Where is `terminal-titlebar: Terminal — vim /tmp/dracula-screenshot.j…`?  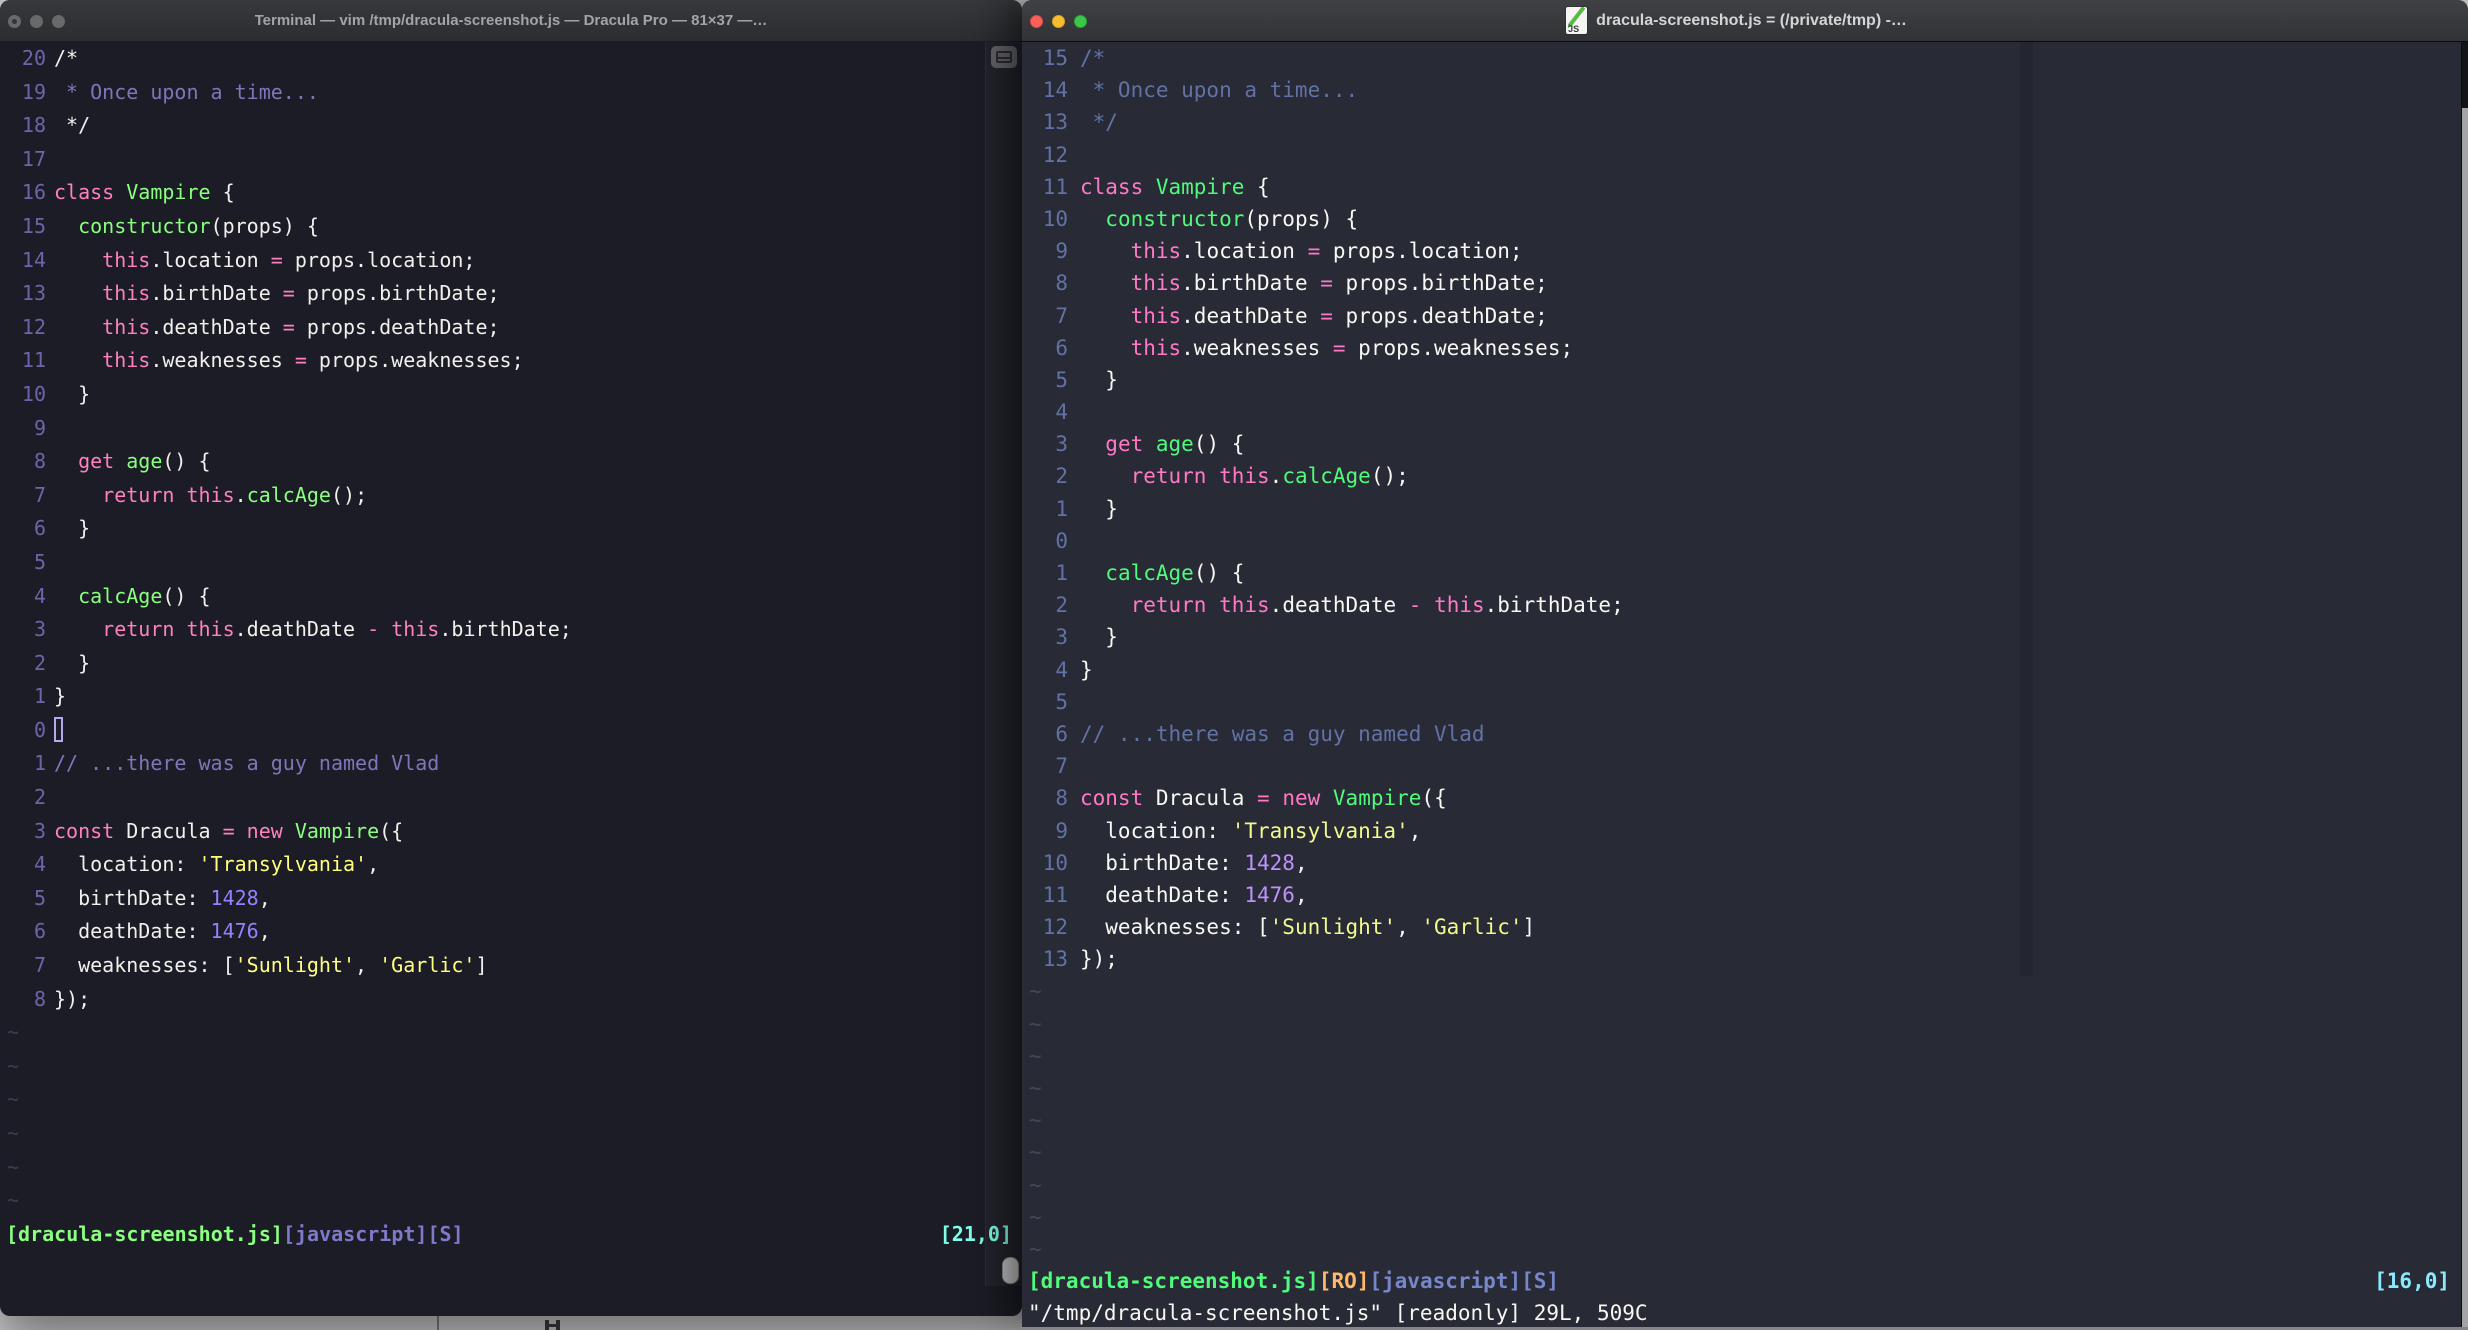 terminal-titlebar: Terminal — vim /tmp/dracula-screenshot.j… is located at coordinates (511, 21).